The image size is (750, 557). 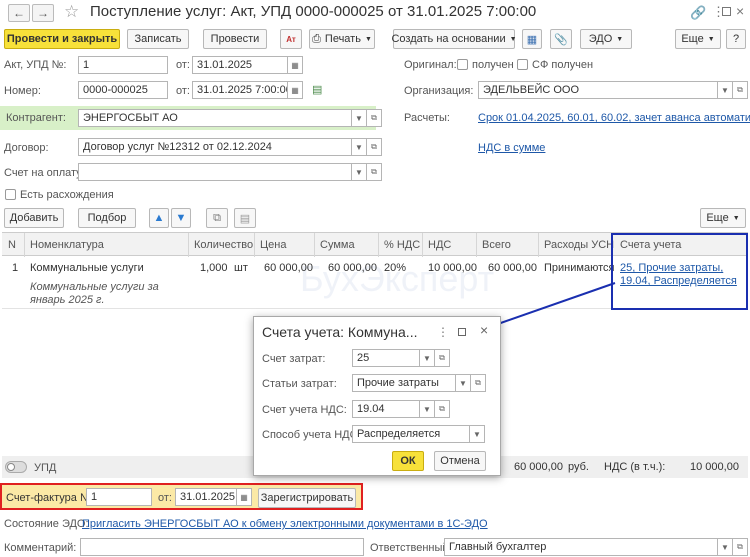 What do you see at coordinates (206, 497) in the screenshot?
I see `sf-date-field: 31.01.2025` at bounding box center [206, 497].